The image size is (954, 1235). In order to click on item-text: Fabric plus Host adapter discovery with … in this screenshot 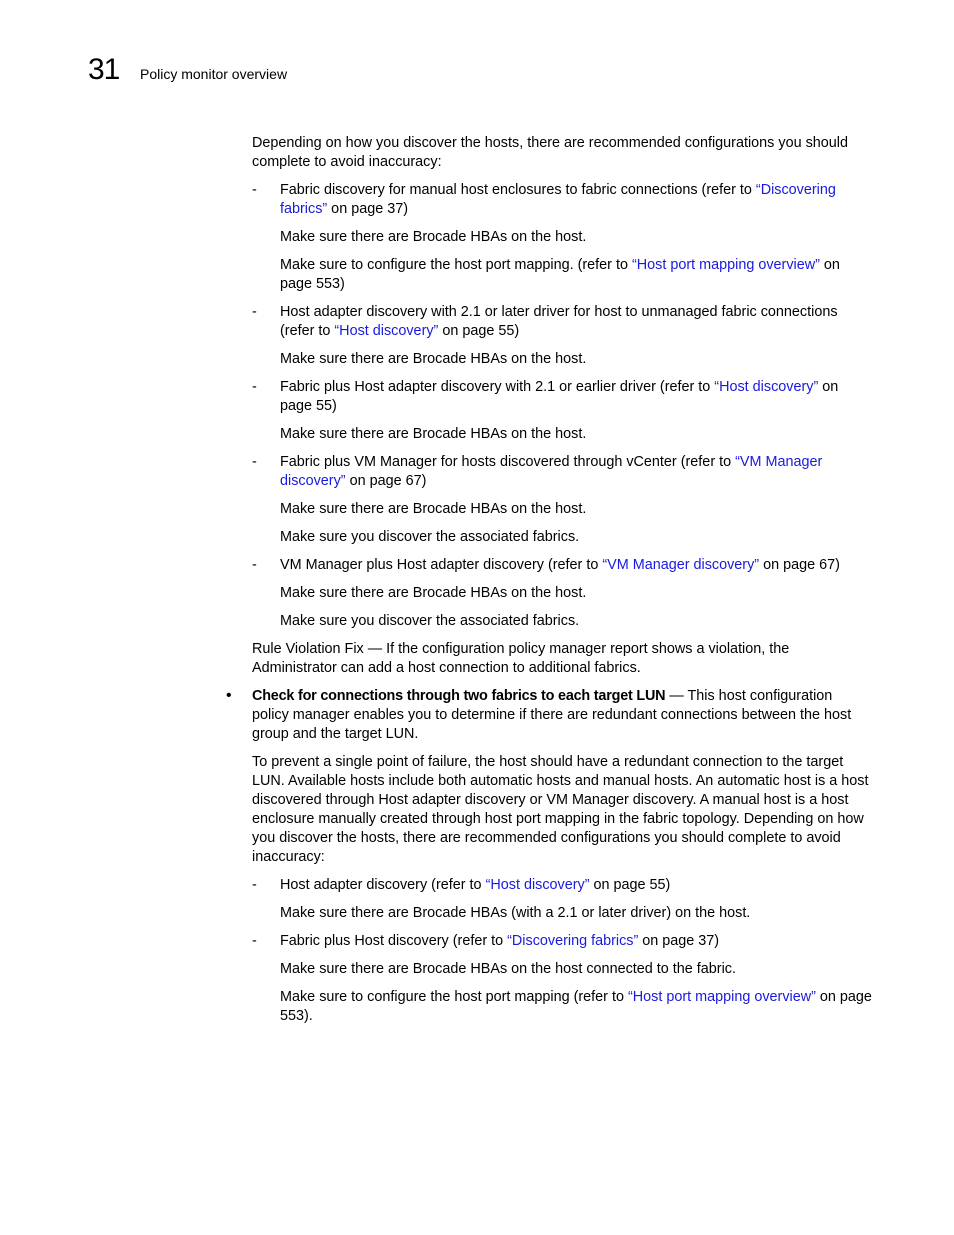, I will do `click(497, 387)`.